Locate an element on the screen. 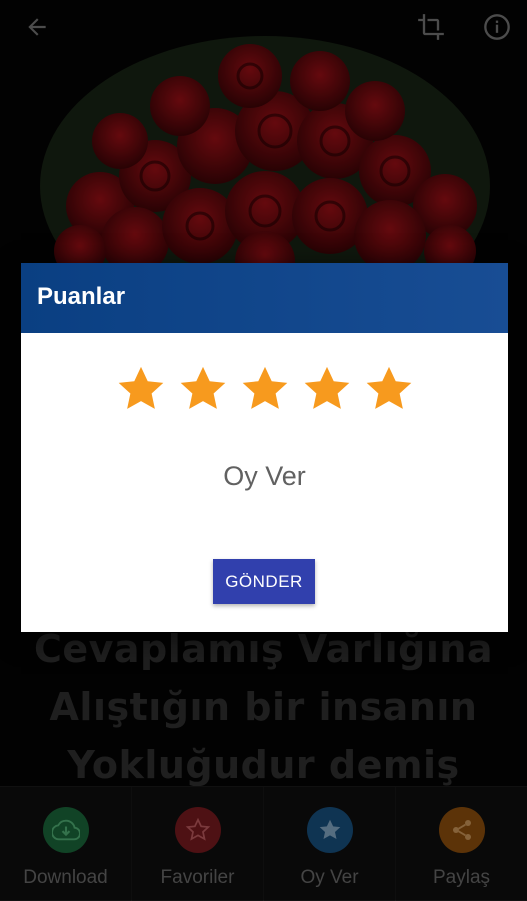 The image size is (527, 901). dialog-title: Puanlar is located at coordinates (81, 296).